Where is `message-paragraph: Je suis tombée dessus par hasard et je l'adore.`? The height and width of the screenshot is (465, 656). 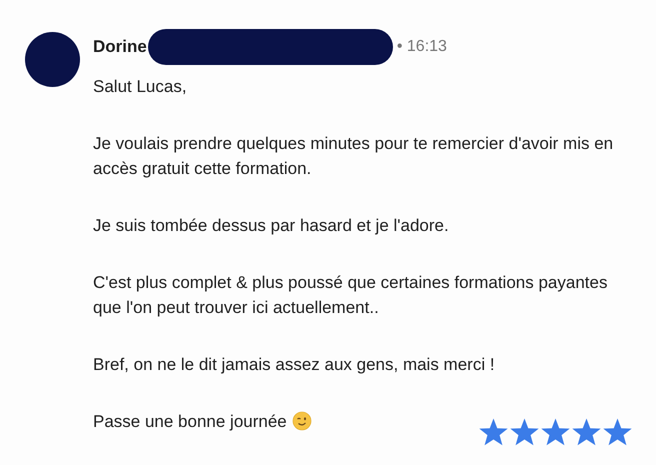 message-paragraph: Je suis tombée dessus par hasard et je l'adore. is located at coordinates (271, 226).